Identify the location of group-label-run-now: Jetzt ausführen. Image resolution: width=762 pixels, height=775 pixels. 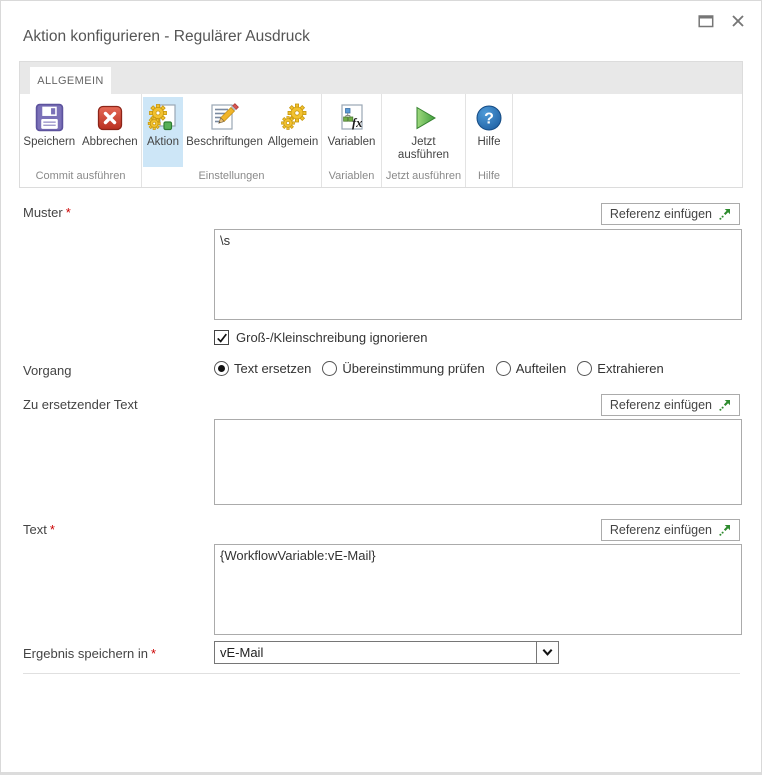
(423, 176).